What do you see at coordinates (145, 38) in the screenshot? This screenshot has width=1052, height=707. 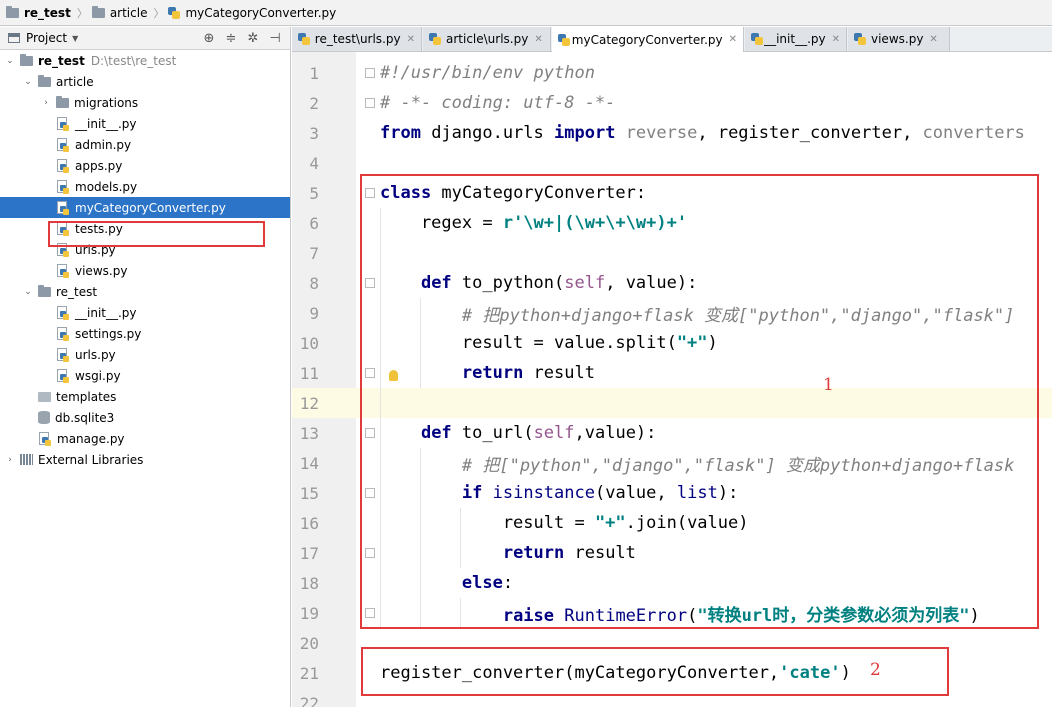 I see `project-panel-header: Project ▼ ⊕ ≑ ✲ ⊣` at bounding box center [145, 38].